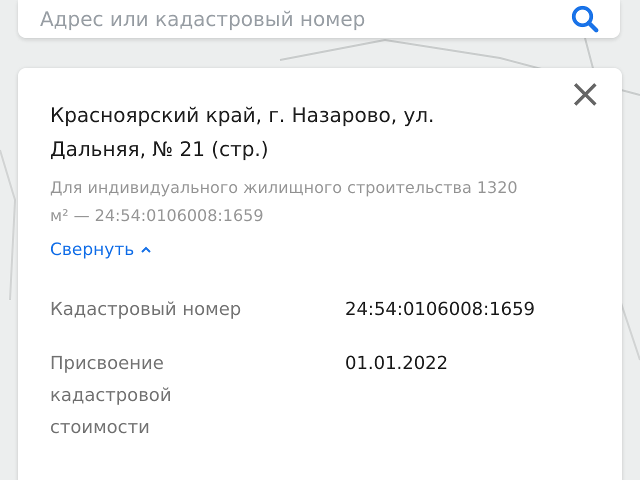 The height and width of the screenshot is (480, 640). What do you see at coordinates (146, 310) in the screenshot?
I see `detail-label: Кадастровый номер` at bounding box center [146, 310].